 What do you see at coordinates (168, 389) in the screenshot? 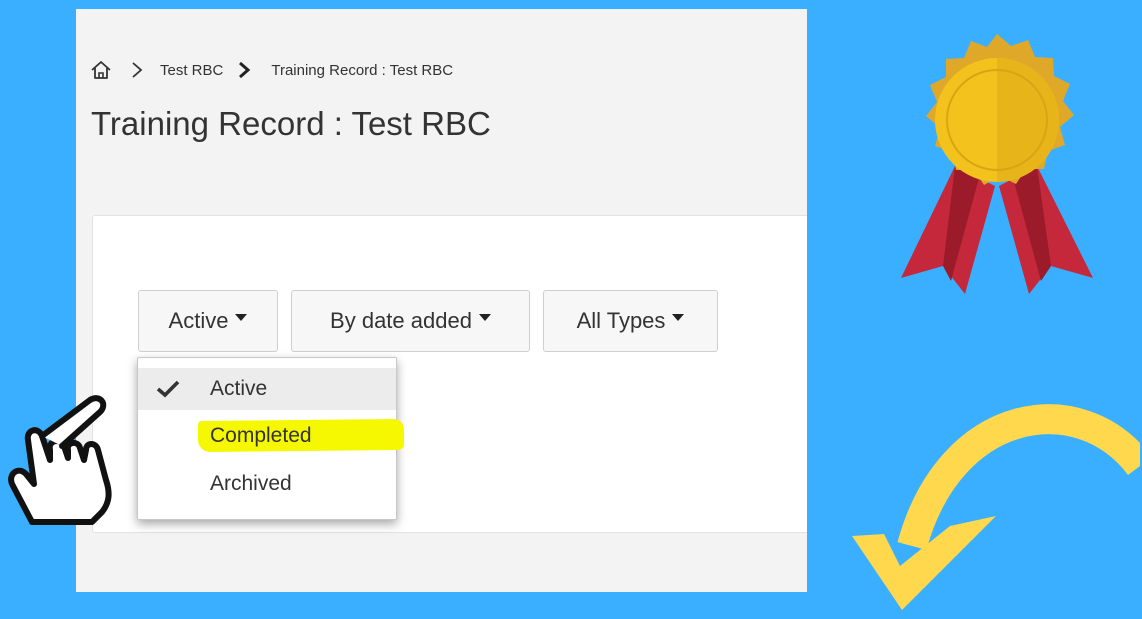
I see `checkmark-icon` at bounding box center [168, 389].